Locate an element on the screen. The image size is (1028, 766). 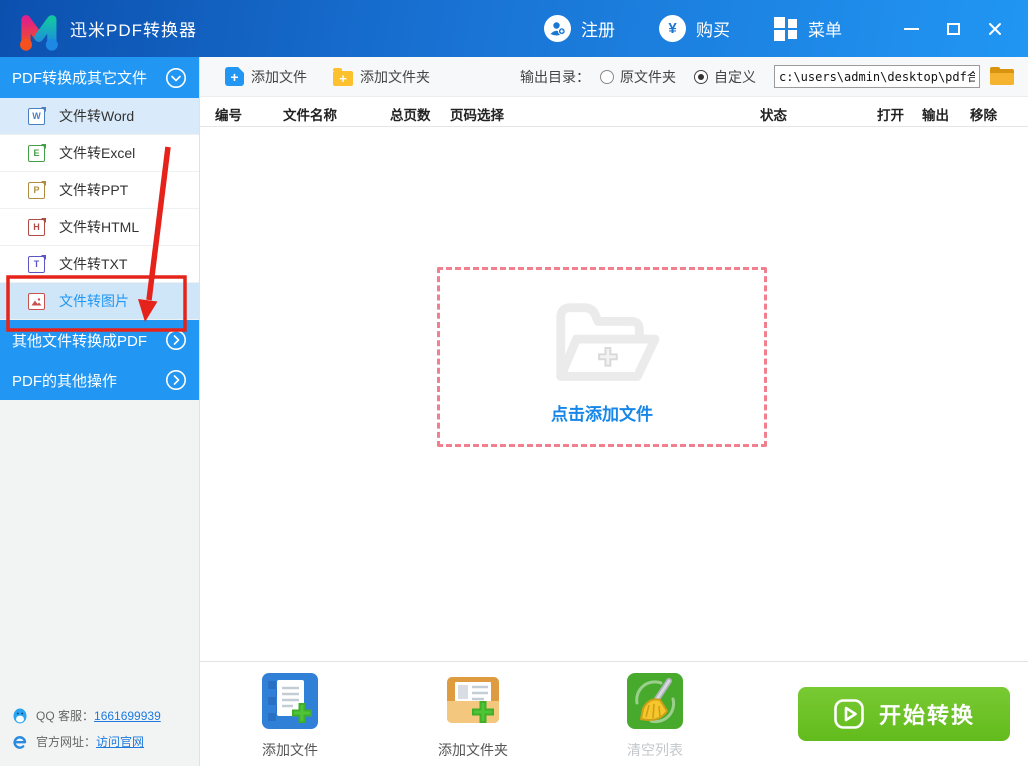
section-label: PDF转换成其它文件 is located at coordinates (80, 78).